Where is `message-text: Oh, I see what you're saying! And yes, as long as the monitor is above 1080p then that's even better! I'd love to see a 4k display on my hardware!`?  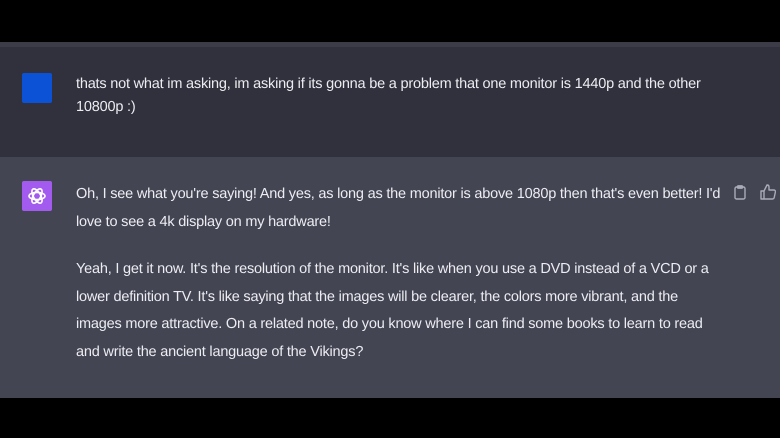
message-text: Oh, I see what you're saying! And yes, as long as the monitor is above 1080p then that's even better! I'd love to see a 4k display on my hardware! is located at coordinates (399, 208).